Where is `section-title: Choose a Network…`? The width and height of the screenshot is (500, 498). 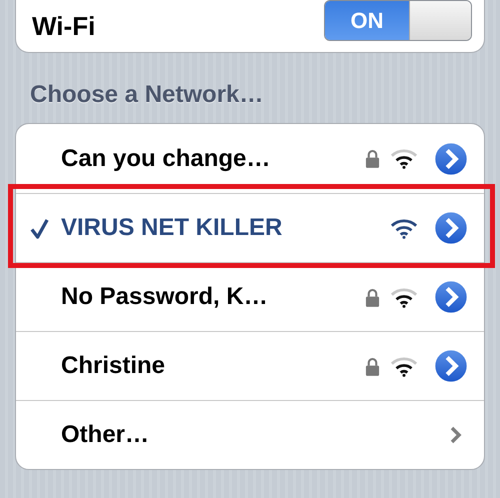
section-title: Choose a Network… is located at coordinates (146, 95).